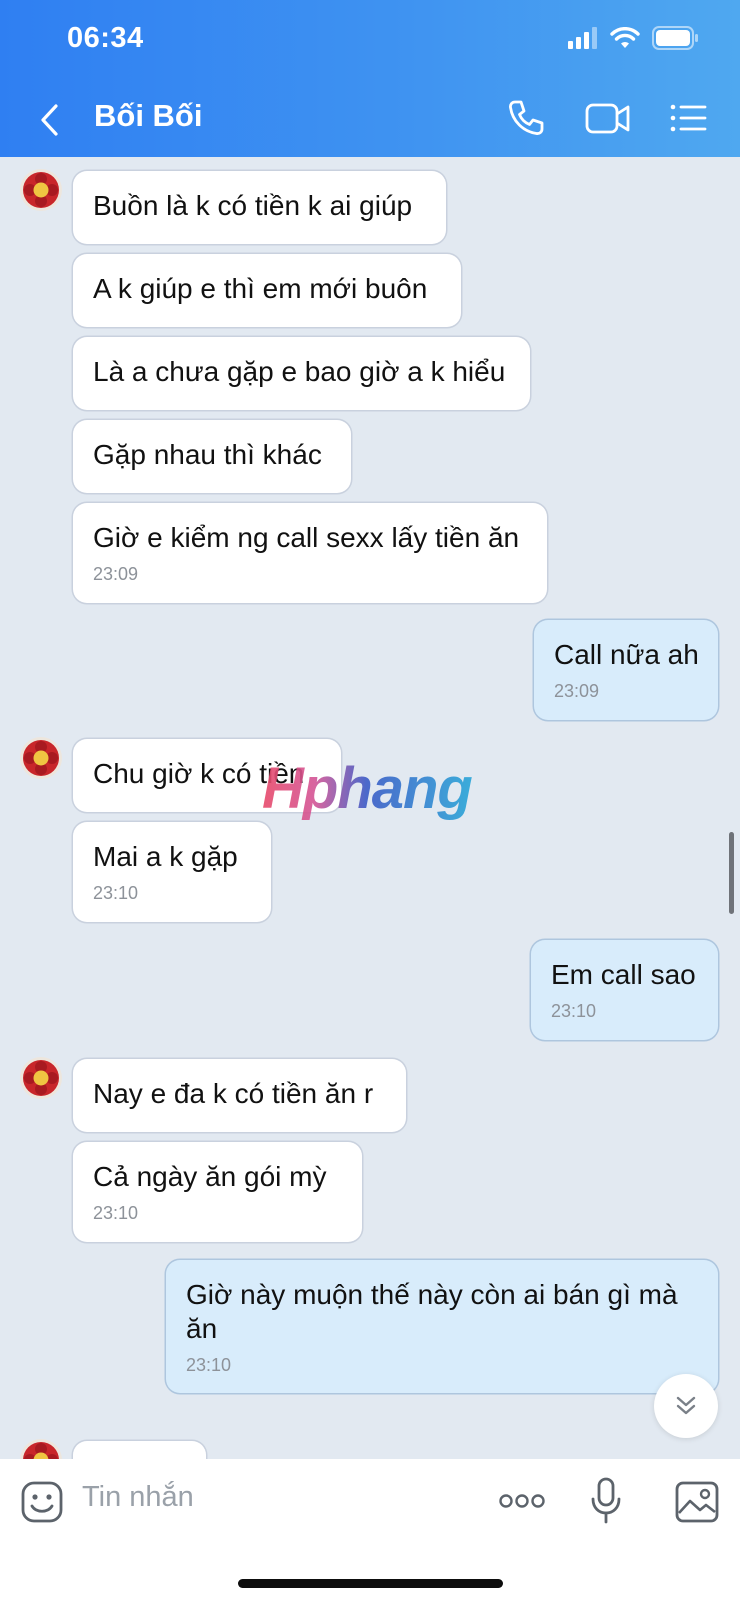  Describe the element at coordinates (432, 1311) in the screenshot. I see `message-text: Giờ này muộn thế này còn ai bán gì mà ăn` at that location.